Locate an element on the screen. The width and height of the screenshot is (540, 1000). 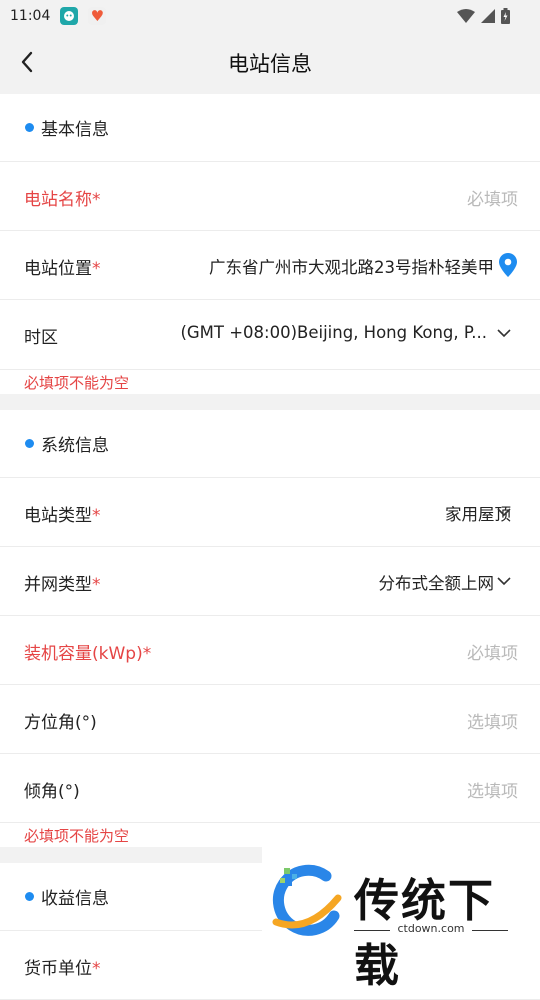
field-label: 电站名称* is located at coordinates (62, 200).